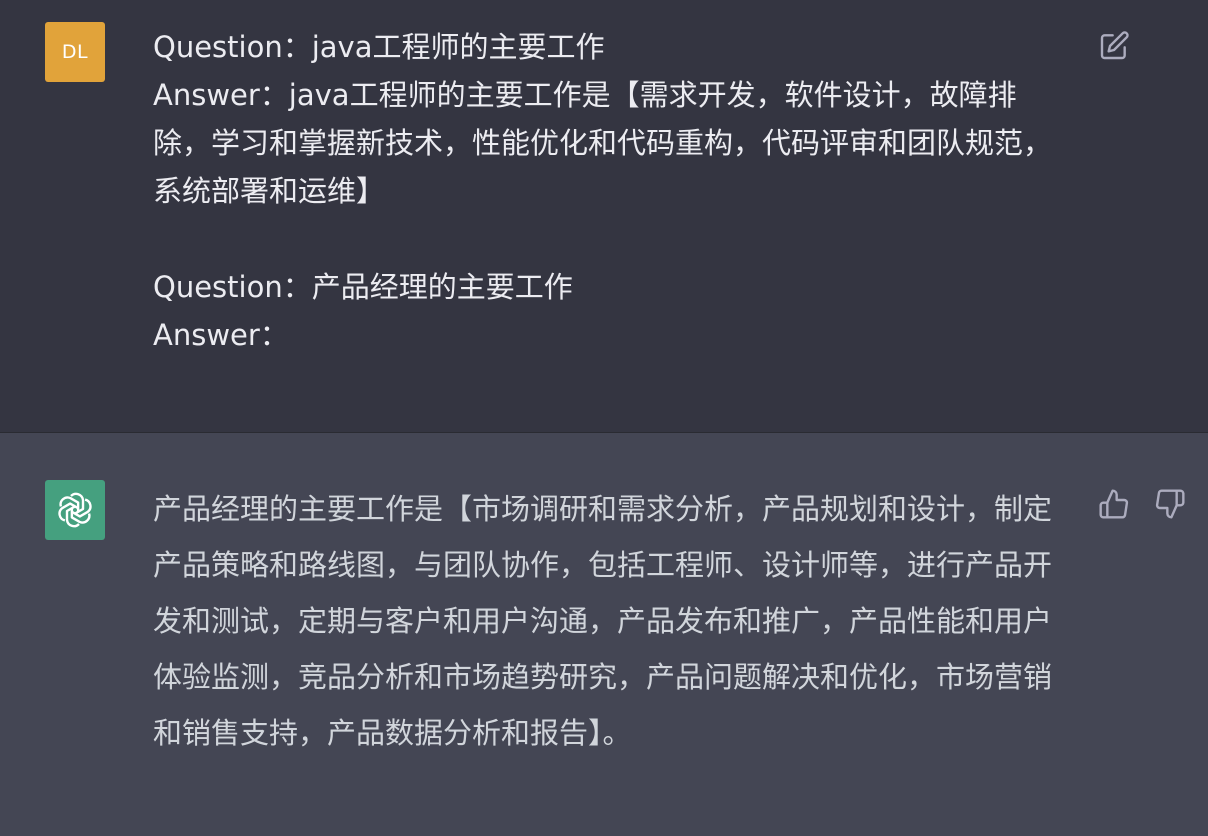 Image resolution: width=1208 pixels, height=836 pixels. I want to click on edit-icon, so click(1114, 45).